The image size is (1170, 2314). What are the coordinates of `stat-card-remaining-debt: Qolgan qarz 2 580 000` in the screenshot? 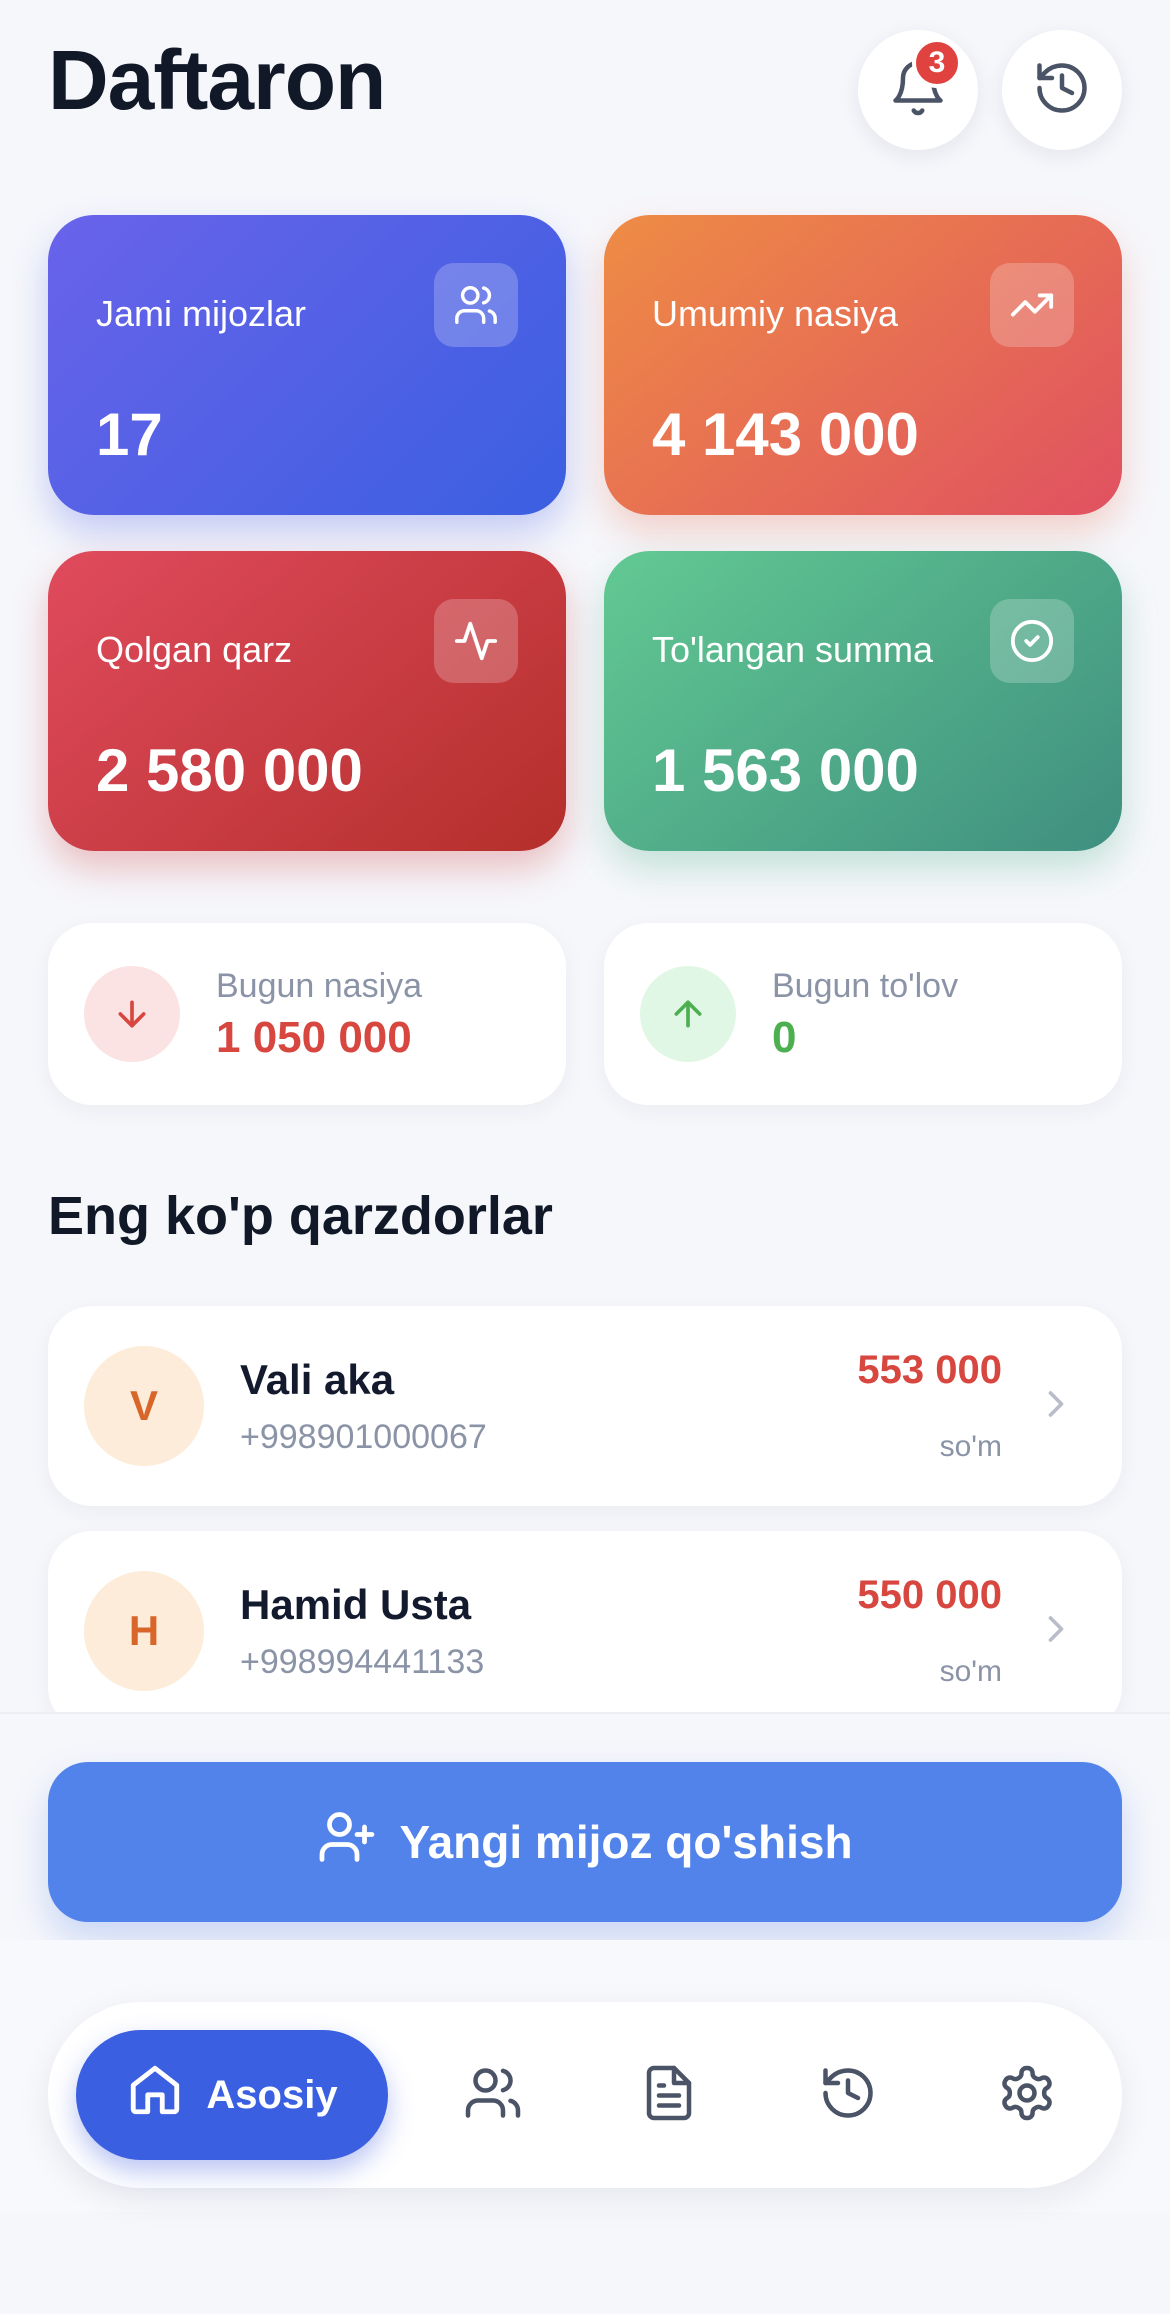 It's located at (307, 701).